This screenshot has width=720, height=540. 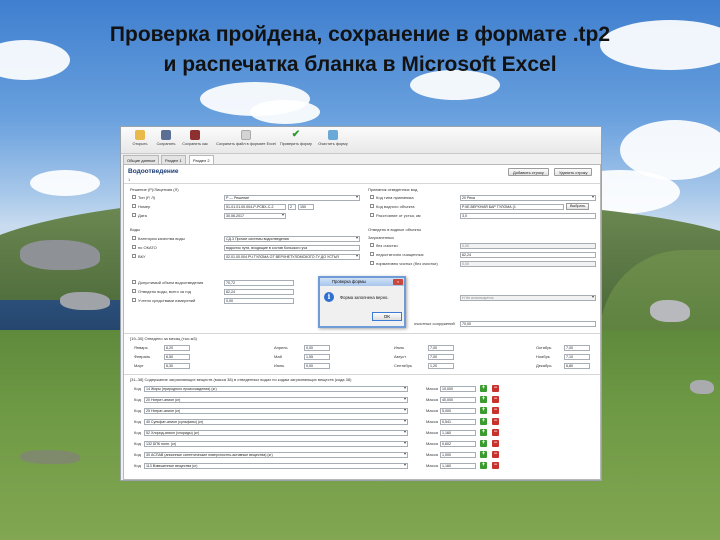 What do you see at coordinates (259, 292) in the screenshot?
I see `total-field: 62,24` at bounding box center [259, 292].